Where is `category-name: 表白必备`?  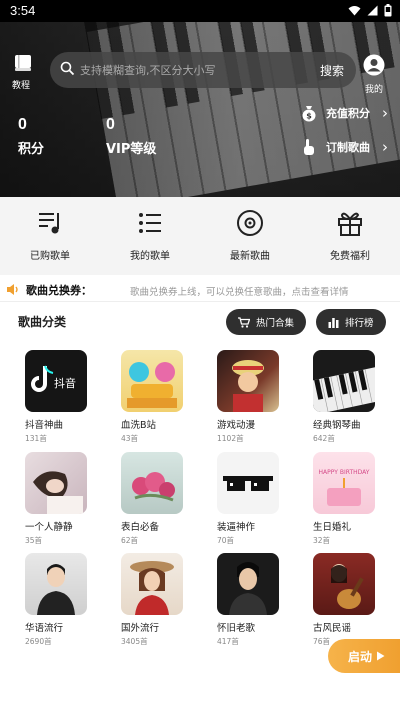
category-name: 表白必备 is located at coordinates (140, 527).